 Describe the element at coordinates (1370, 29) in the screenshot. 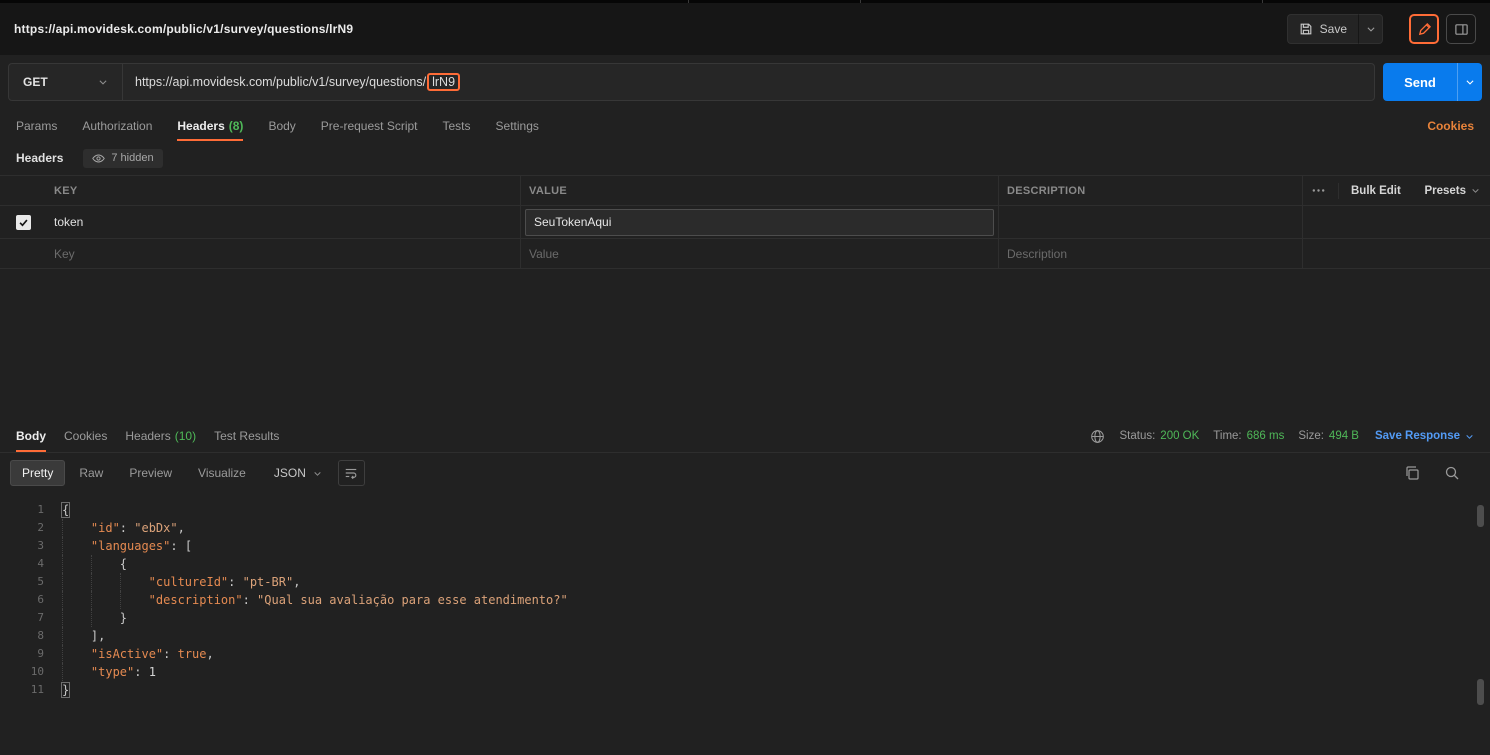

I see `save-options-button` at that location.